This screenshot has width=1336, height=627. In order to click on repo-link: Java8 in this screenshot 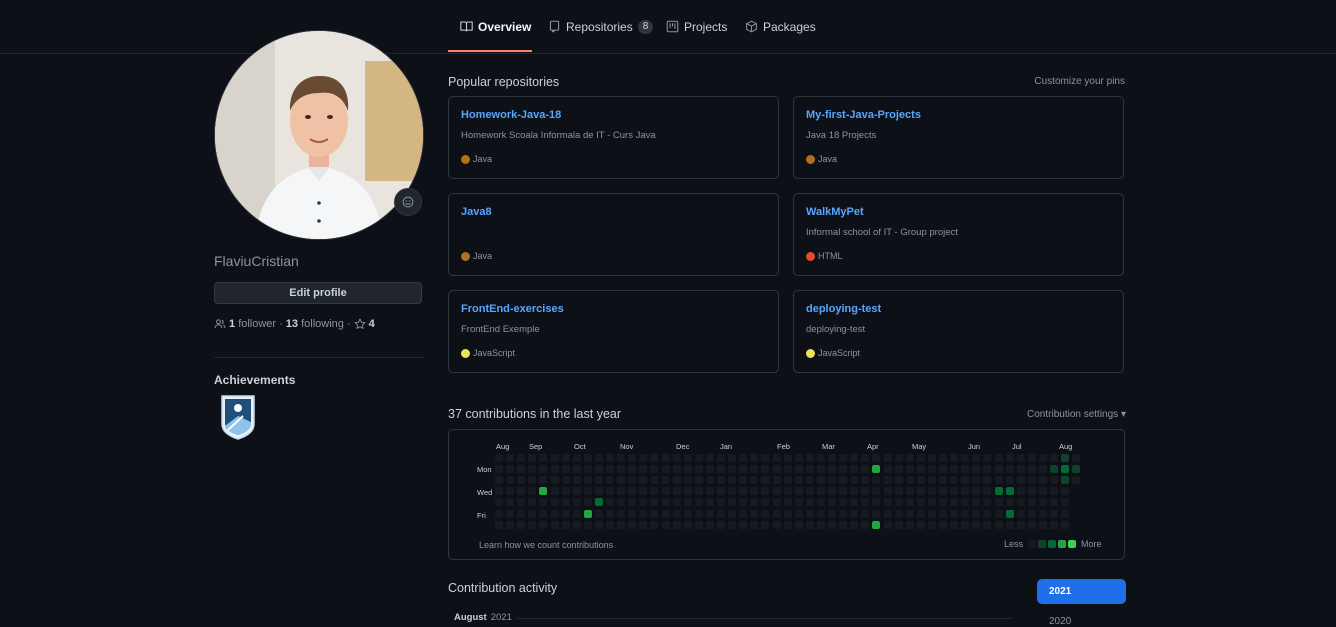, I will do `click(613, 213)`.